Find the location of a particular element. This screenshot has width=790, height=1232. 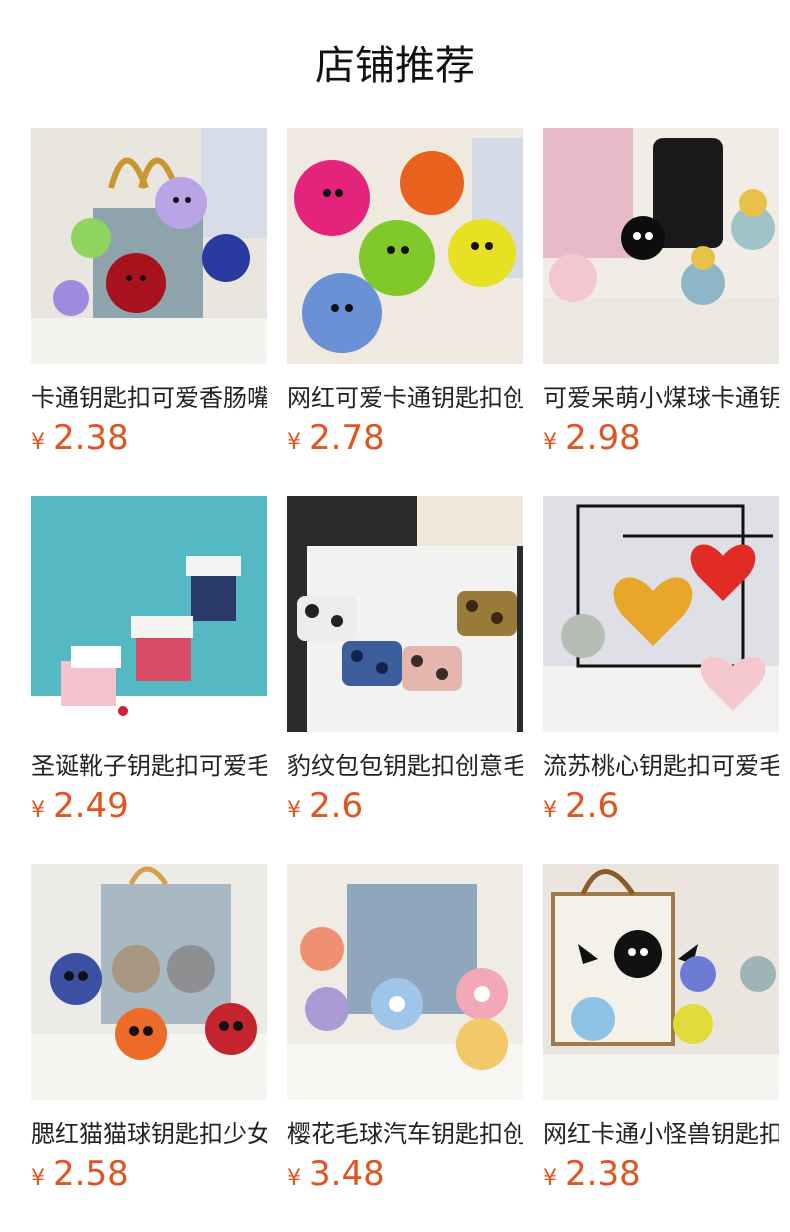

product-card: 圣诞靴子钥匙扣可爱毛绒挂件 ¥2.49 is located at coordinates (149, 680).